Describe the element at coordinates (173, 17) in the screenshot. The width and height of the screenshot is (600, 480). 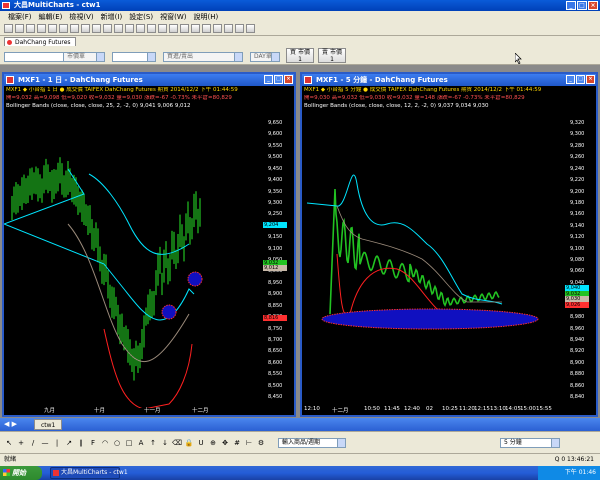
I see `menu-window: 視窗(W)` at that location.